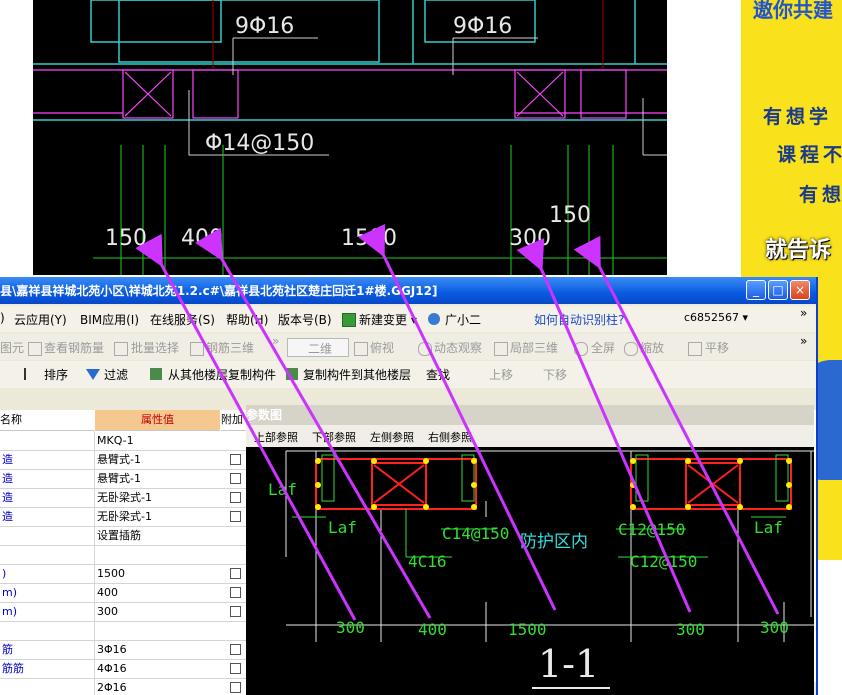 The height and width of the screenshot is (695, 842). What do you see at coordinates (357, 374) in the screenshot?
I see `tool-copy-to-floor: 复制构件到其他楼层` at bounding box center [357, 374].